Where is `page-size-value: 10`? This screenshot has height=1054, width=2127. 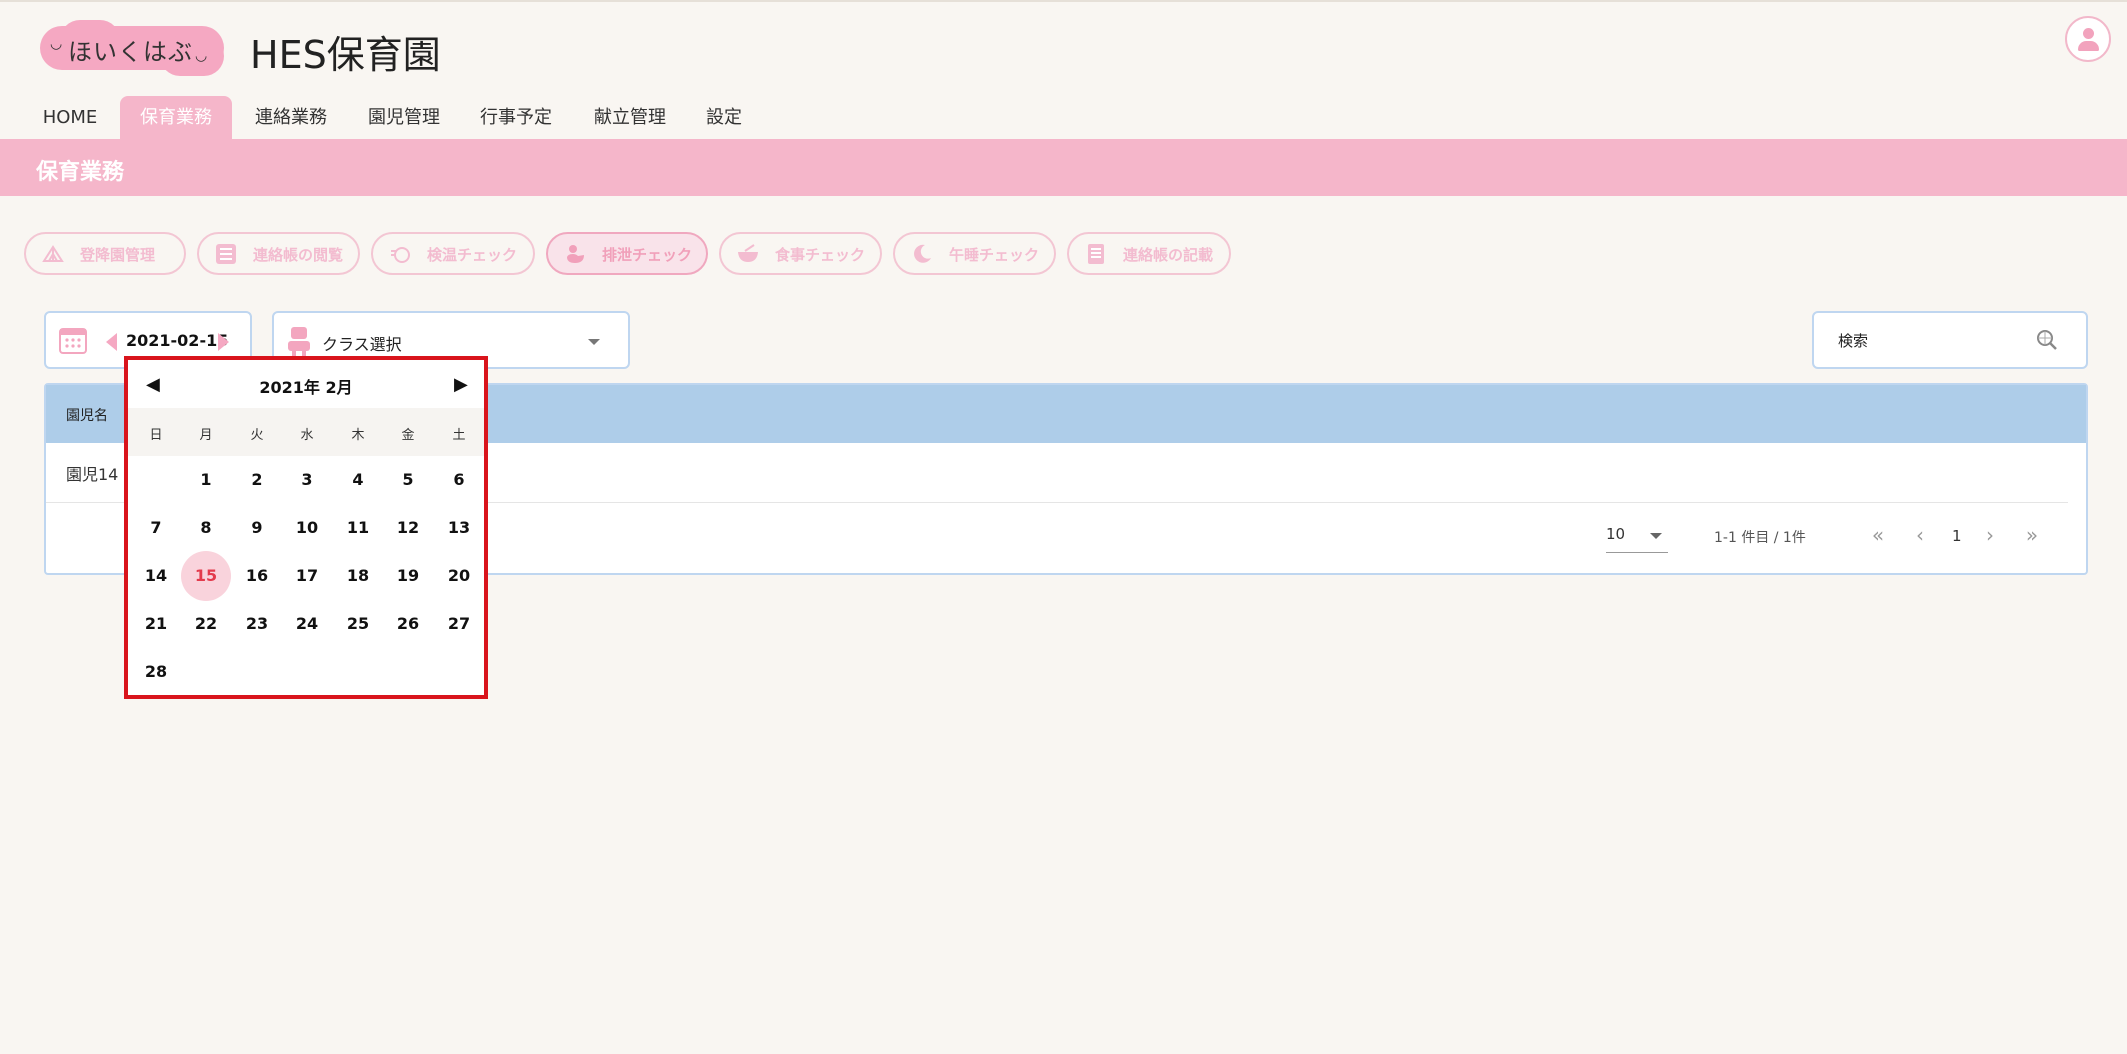
page-size-value: 10 is located at coordinates (1616, 534).